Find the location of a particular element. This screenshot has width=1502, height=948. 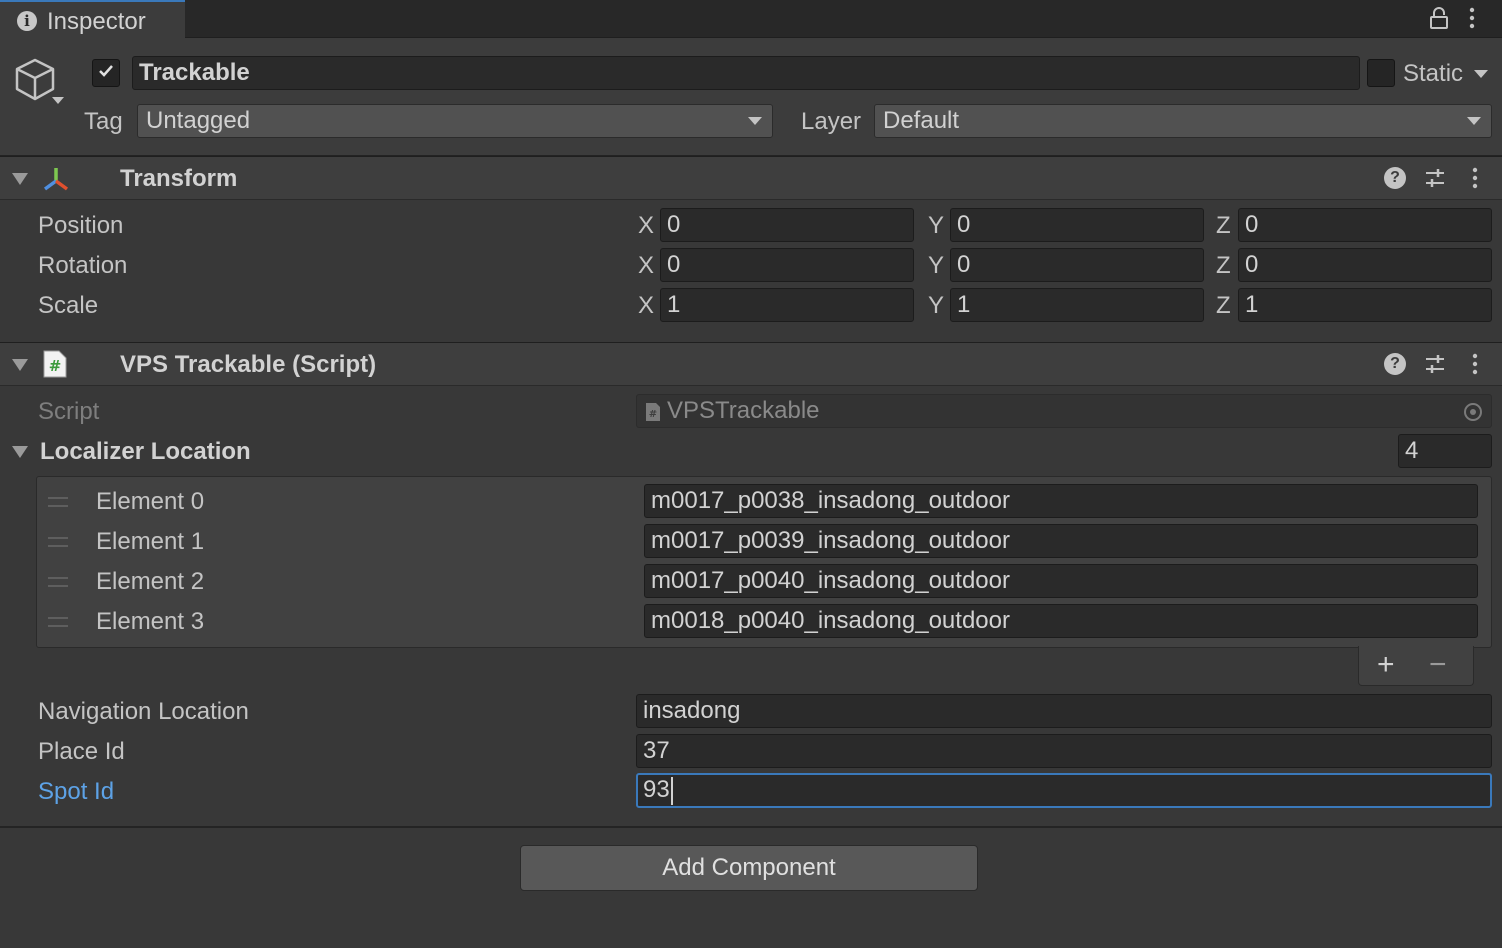

remove-element-button: − is located at coordinates (1438, 665).